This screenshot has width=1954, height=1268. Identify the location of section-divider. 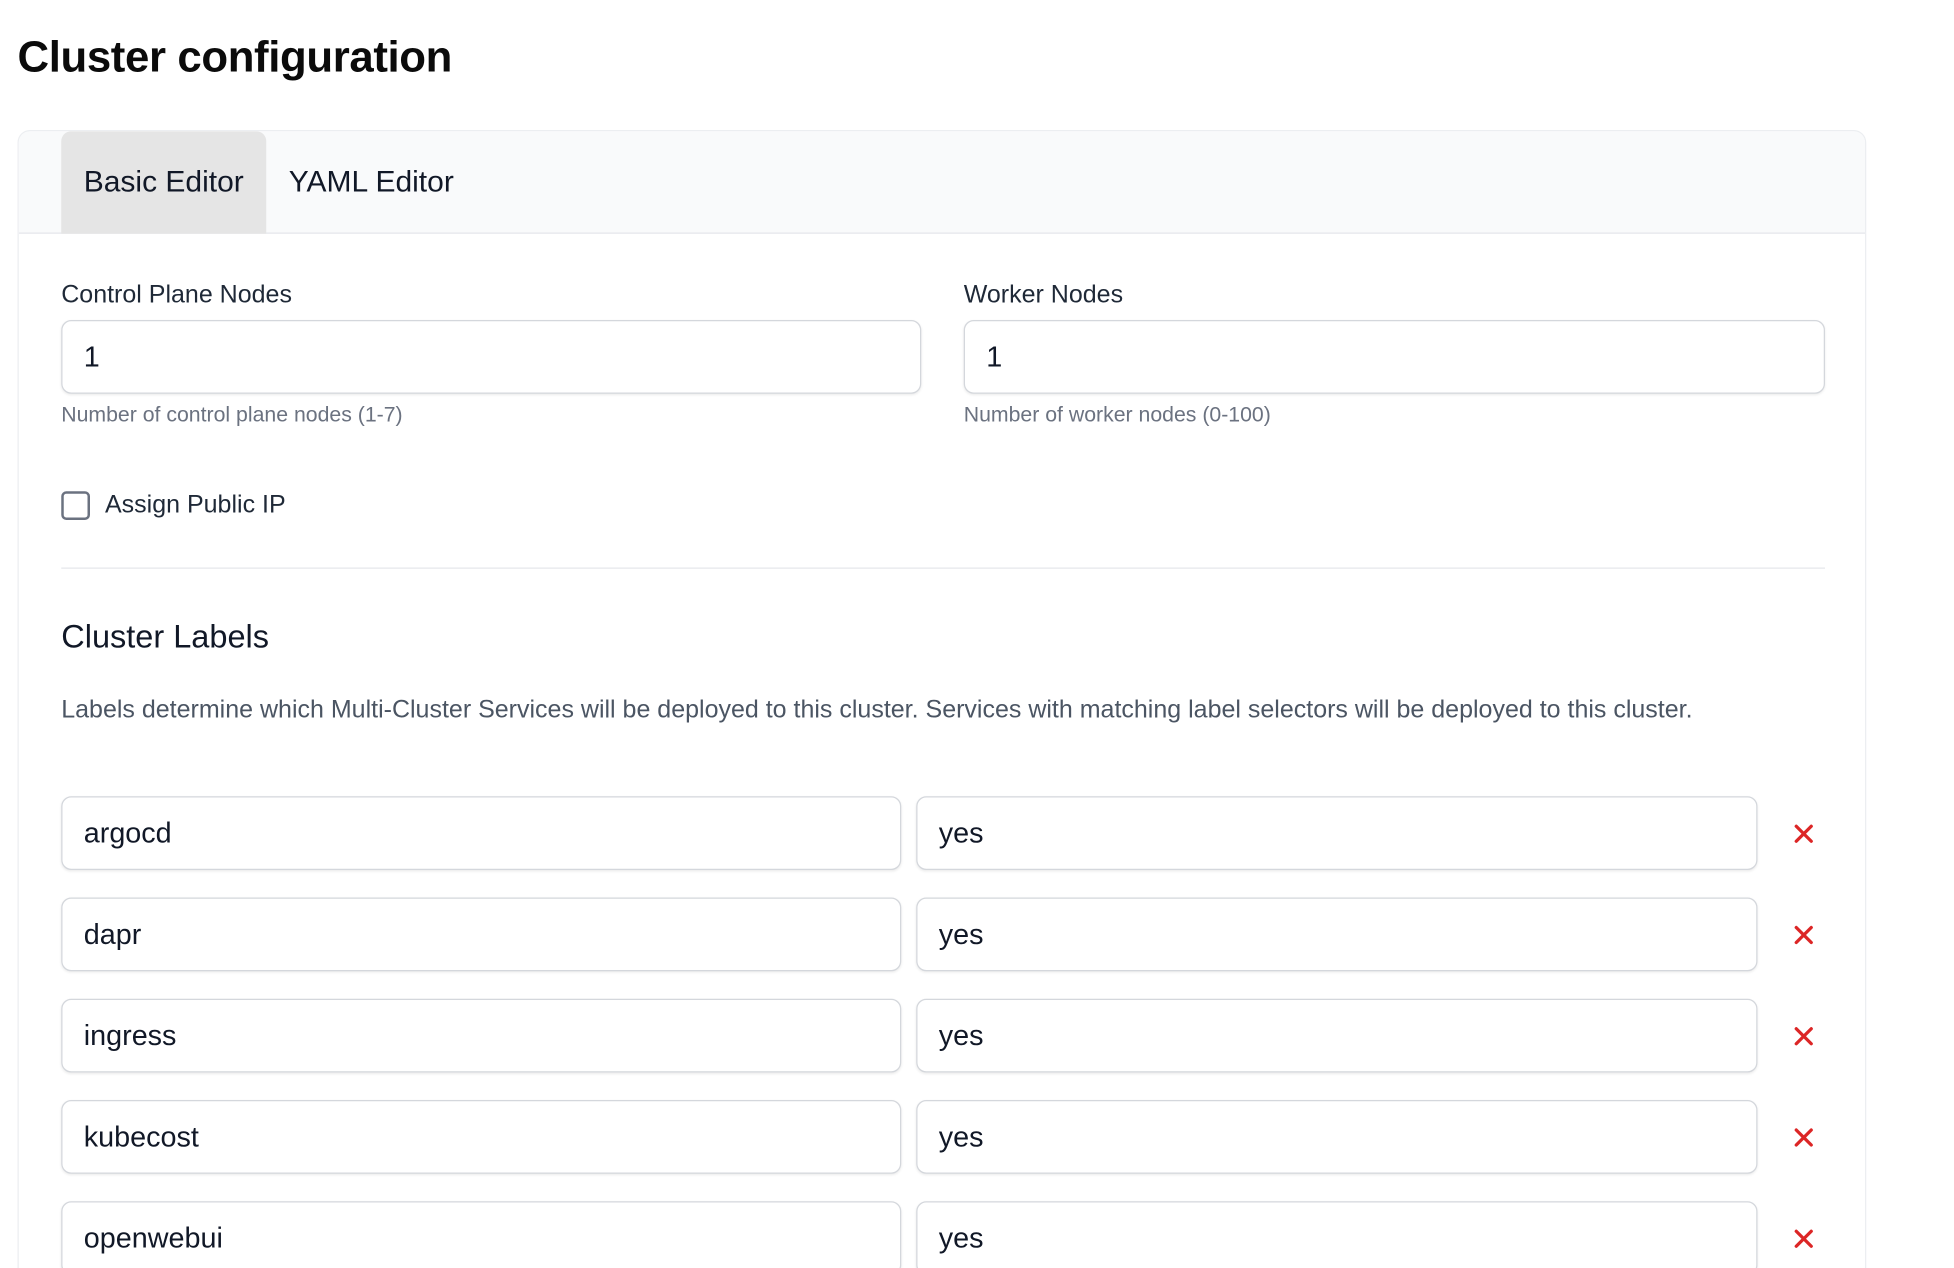
(943, 568).